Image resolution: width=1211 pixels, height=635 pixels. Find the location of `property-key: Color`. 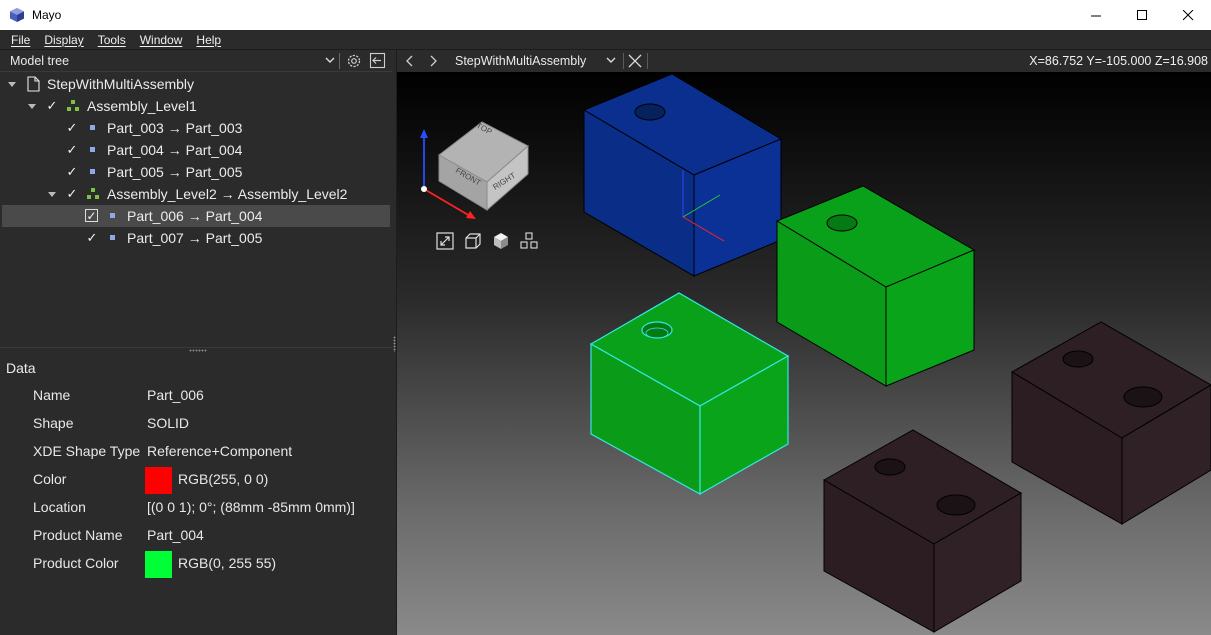

property-key: Color is located at coordinates (50, 479).